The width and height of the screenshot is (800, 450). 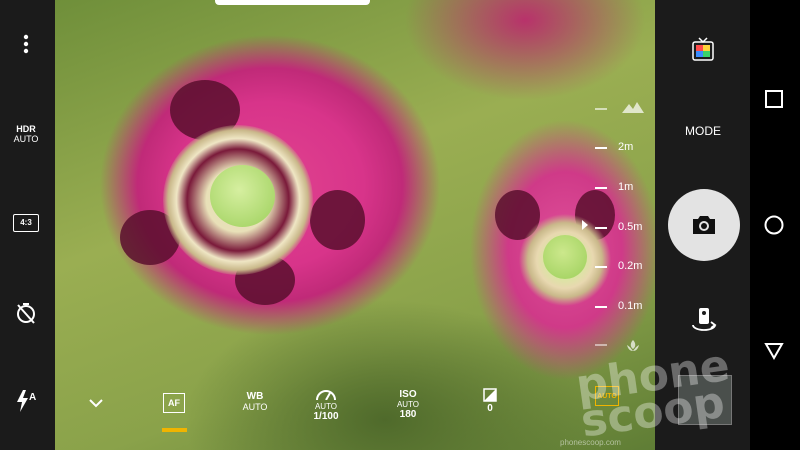 I want to click on iso-label: ISO, so click(x=408, y=394).